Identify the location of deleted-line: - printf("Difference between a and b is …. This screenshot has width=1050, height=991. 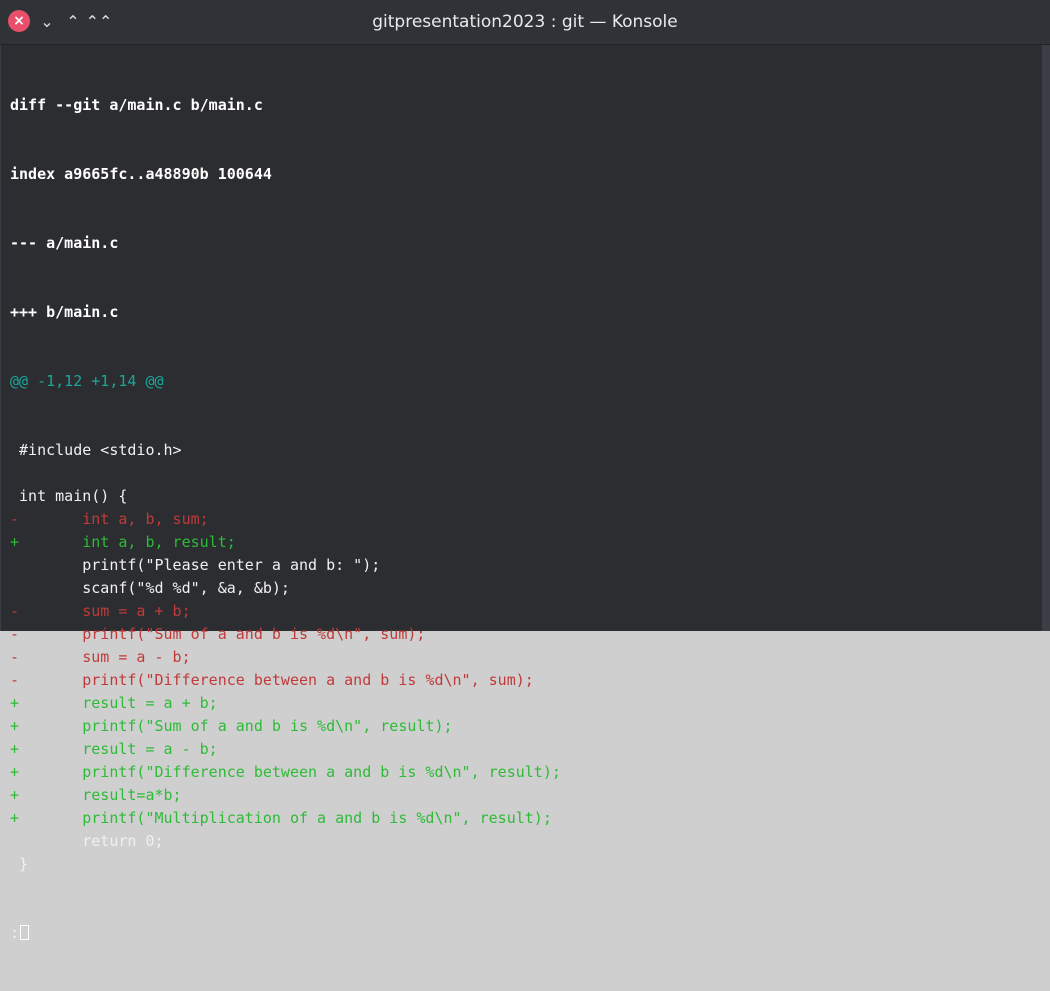
(272, 680).